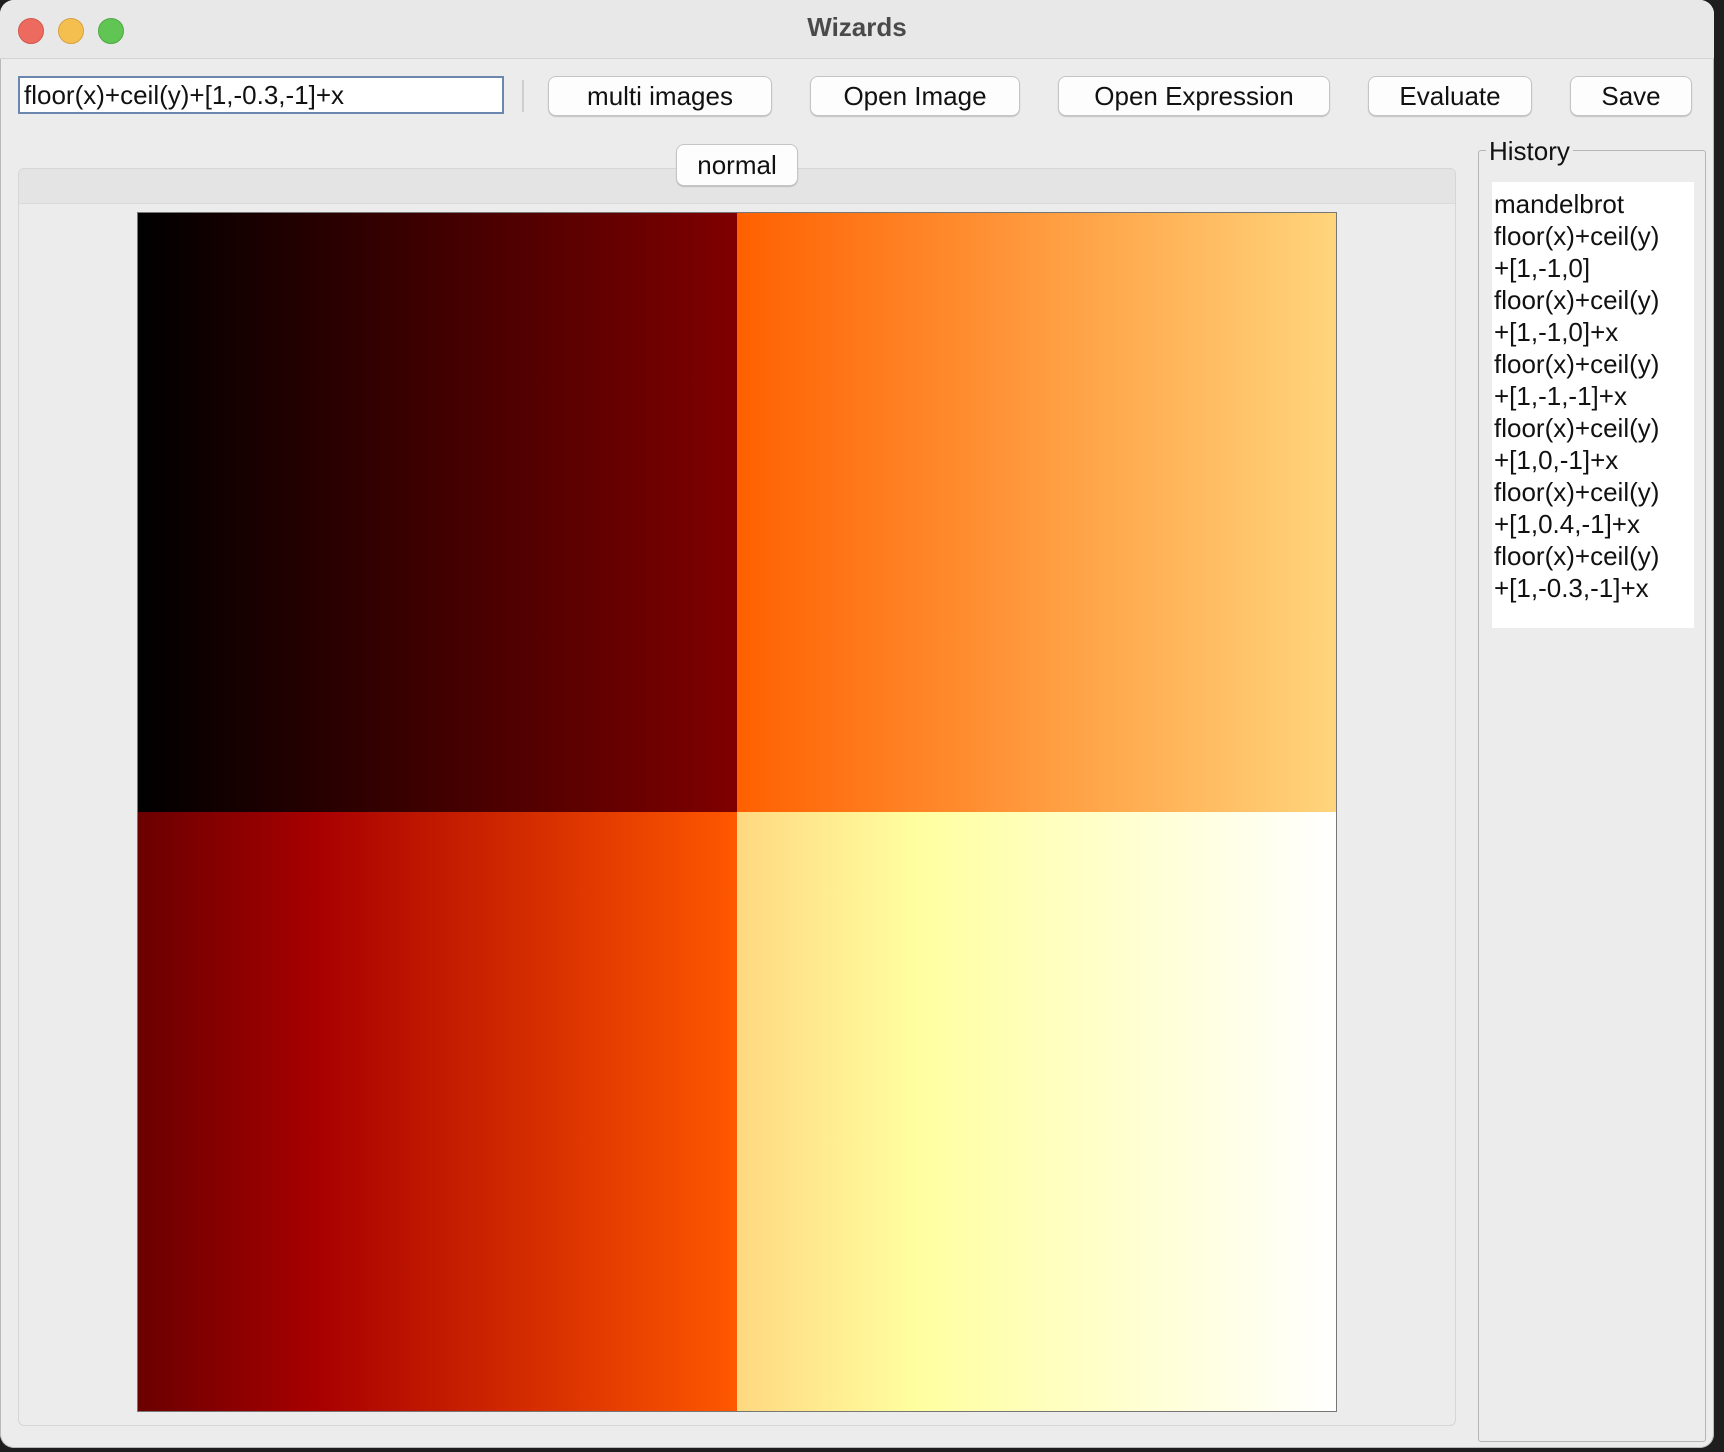 The image size is (1724, 1452). Describe the element at coordinates (1631, 96) in the screenshot. I see `save-button: Save` at that location.